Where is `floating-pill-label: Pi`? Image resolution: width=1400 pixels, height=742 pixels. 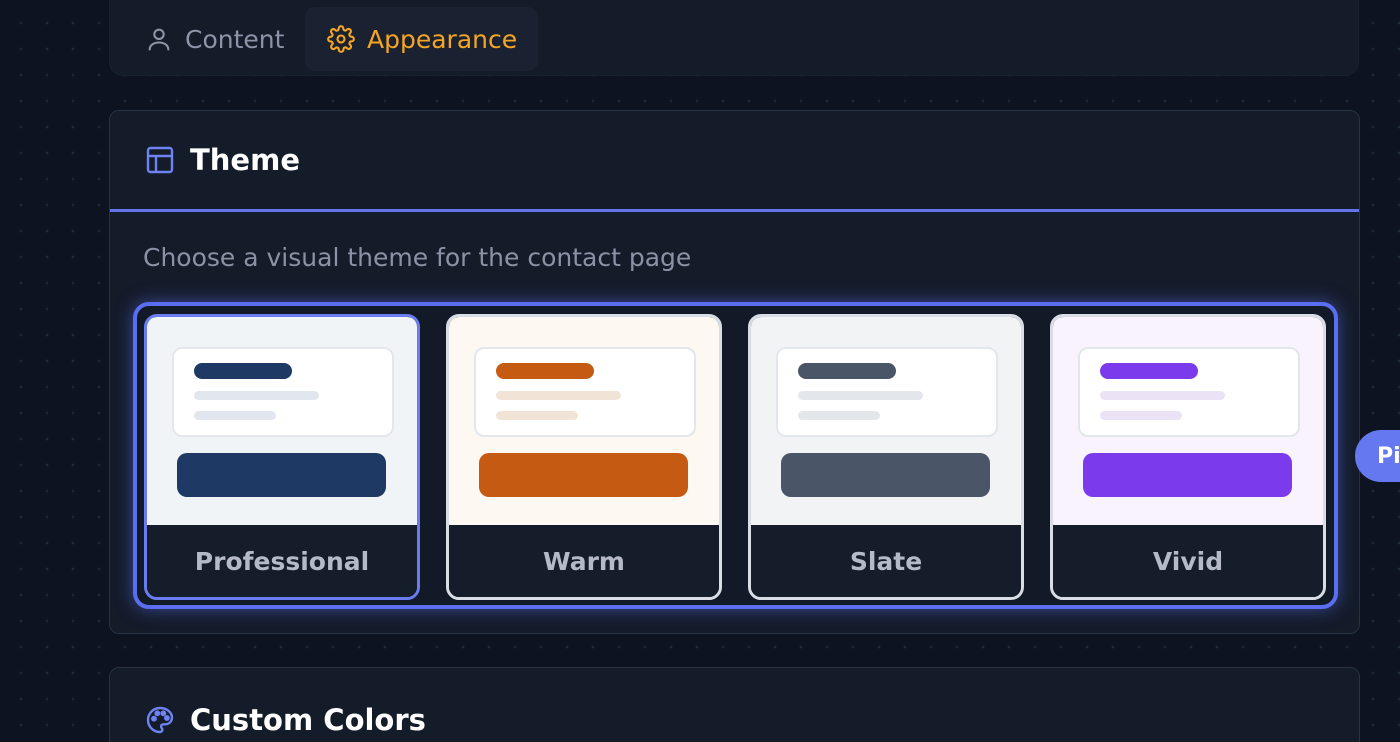 floating-pill-label: Pi is located at coordinates (1388, 456).